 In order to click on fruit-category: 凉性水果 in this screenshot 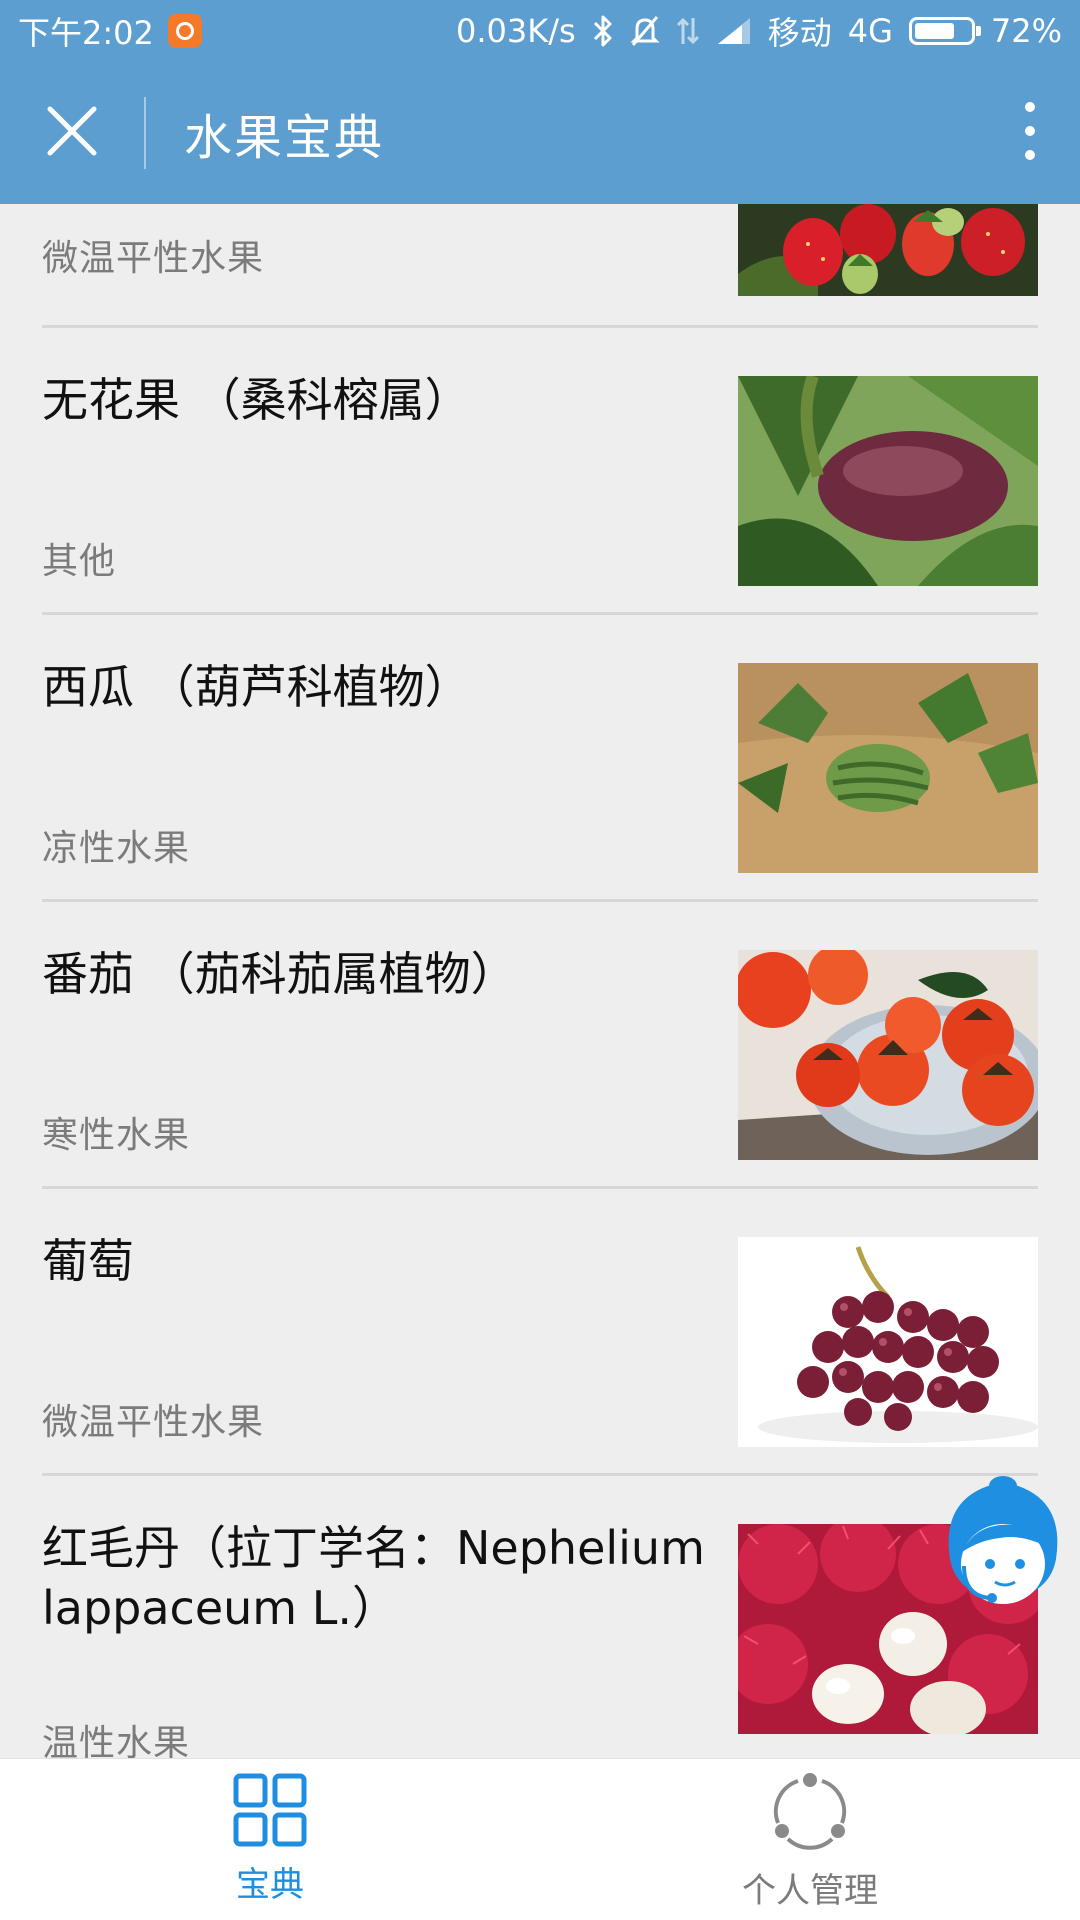, I will do `click(116, 848)`.